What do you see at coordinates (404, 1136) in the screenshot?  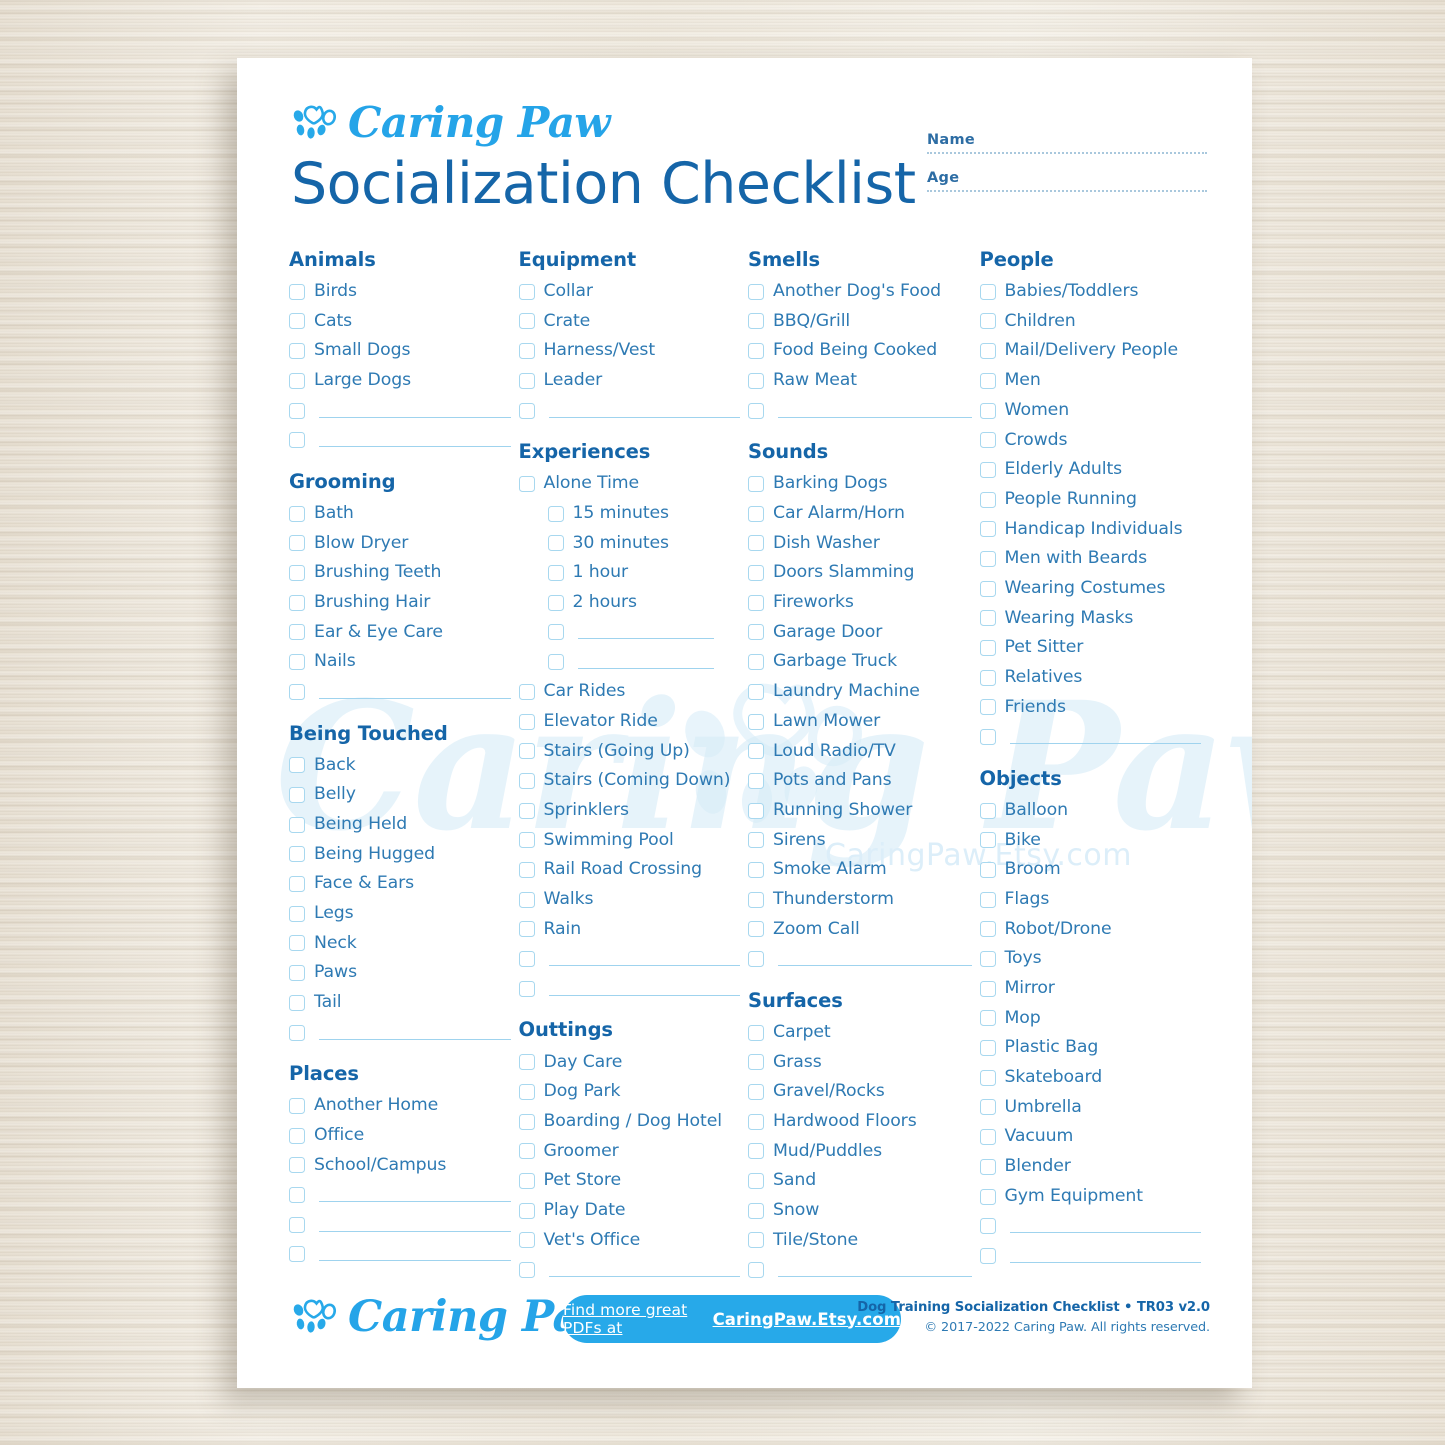 I see `checklist-item-office: Office` at bounding box center [404, 1136].